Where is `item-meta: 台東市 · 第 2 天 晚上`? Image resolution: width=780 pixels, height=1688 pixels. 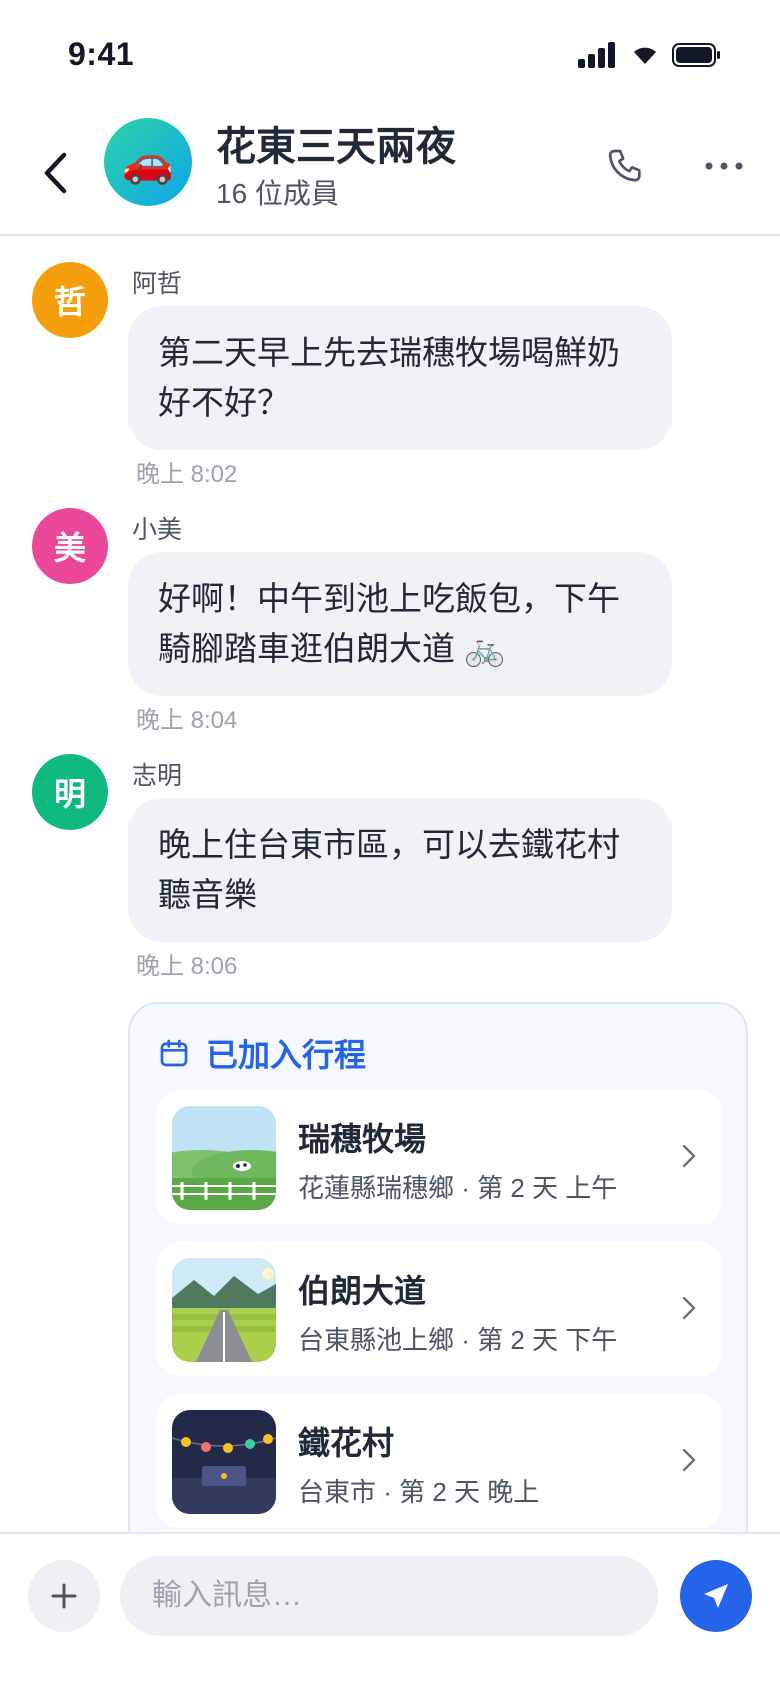 item-meta: 台東市 · 第 2 天 晚上 is located at coordinates (419, 1492).